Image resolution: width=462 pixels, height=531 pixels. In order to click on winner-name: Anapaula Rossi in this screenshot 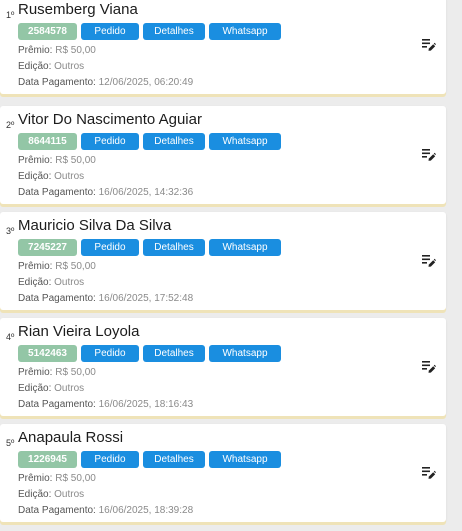, I will do `click(71, 437)`.